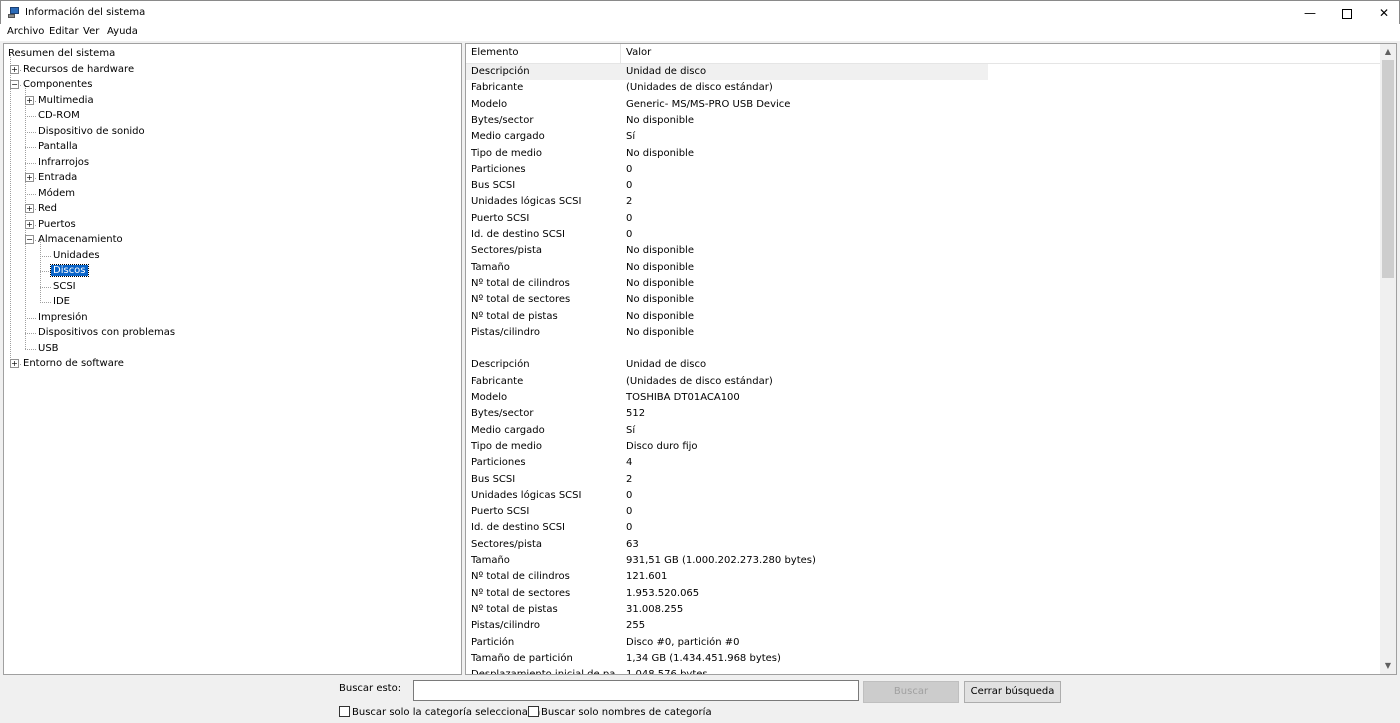 This screenshot has width=1400, height=723. Describe the element at coordinates (56, 193) in the screenshot. I see `tree-item: Módem` at that location.